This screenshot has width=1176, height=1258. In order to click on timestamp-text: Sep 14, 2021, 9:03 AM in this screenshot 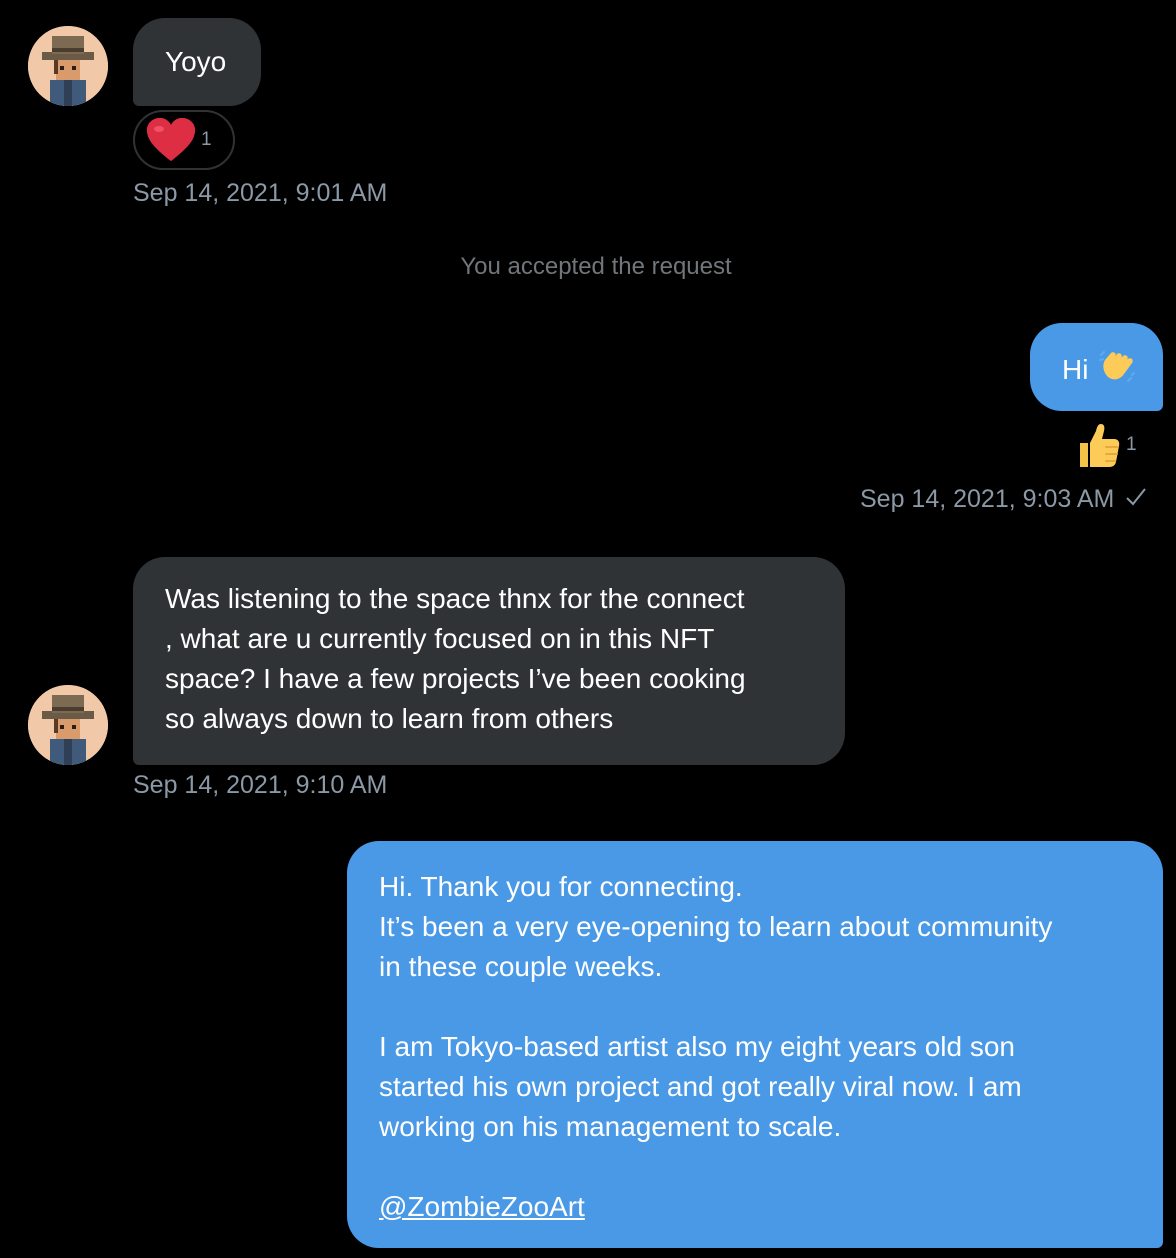, I will do `click(987, 499)`.